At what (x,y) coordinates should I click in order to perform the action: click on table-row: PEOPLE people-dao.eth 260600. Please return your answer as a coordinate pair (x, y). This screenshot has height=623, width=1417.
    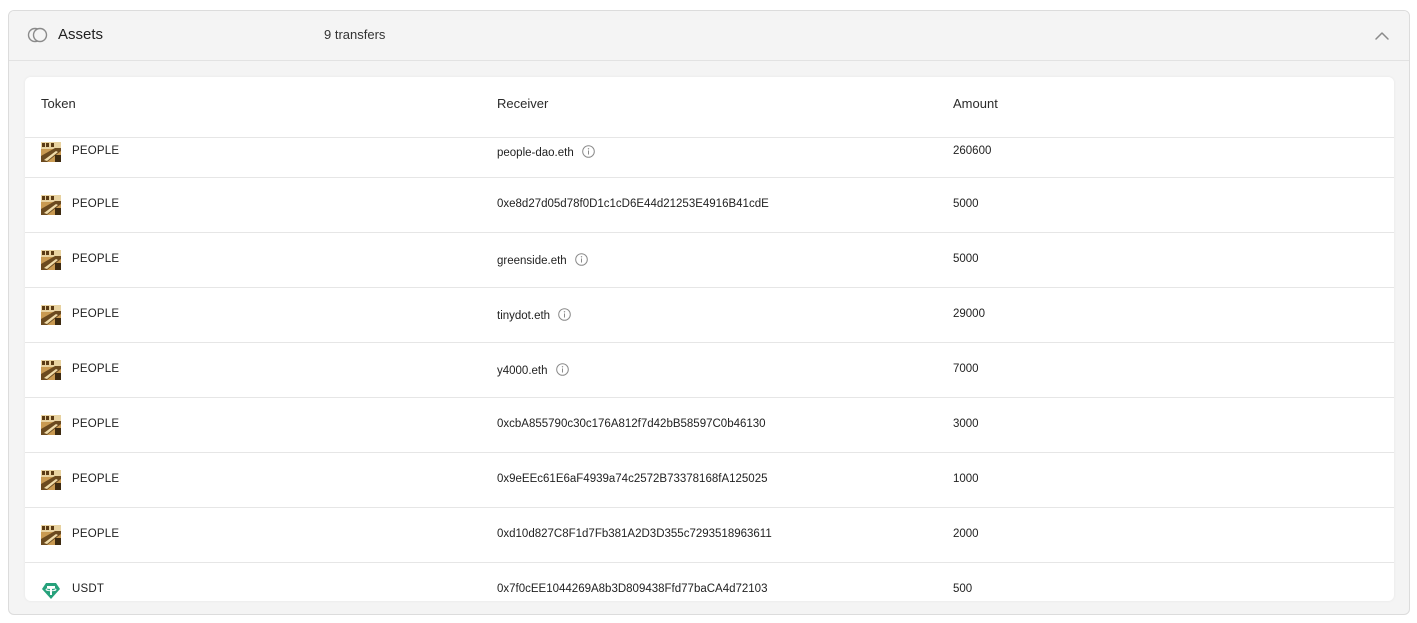
    Looking at the image, I should click on (709, 158).